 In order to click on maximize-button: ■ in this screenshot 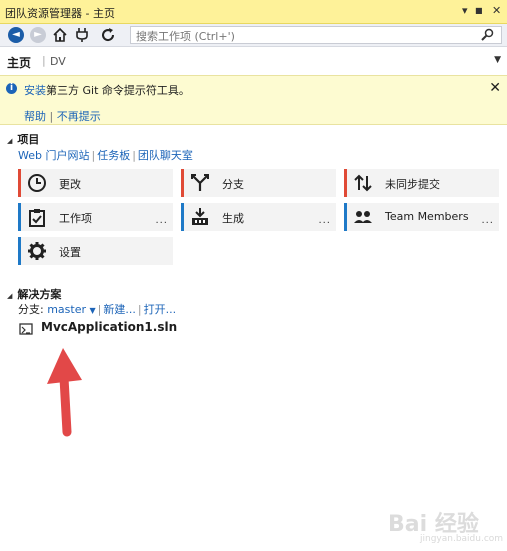, I will do `click(479, 10)`.